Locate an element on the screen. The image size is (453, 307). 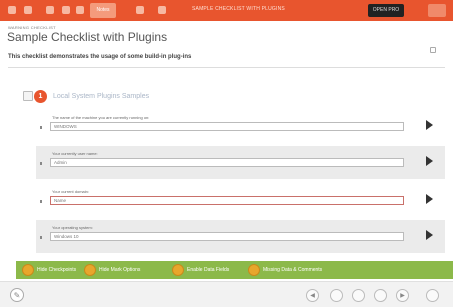
checklist-row: Your current domain: Name is located at coordinates (240, 200).